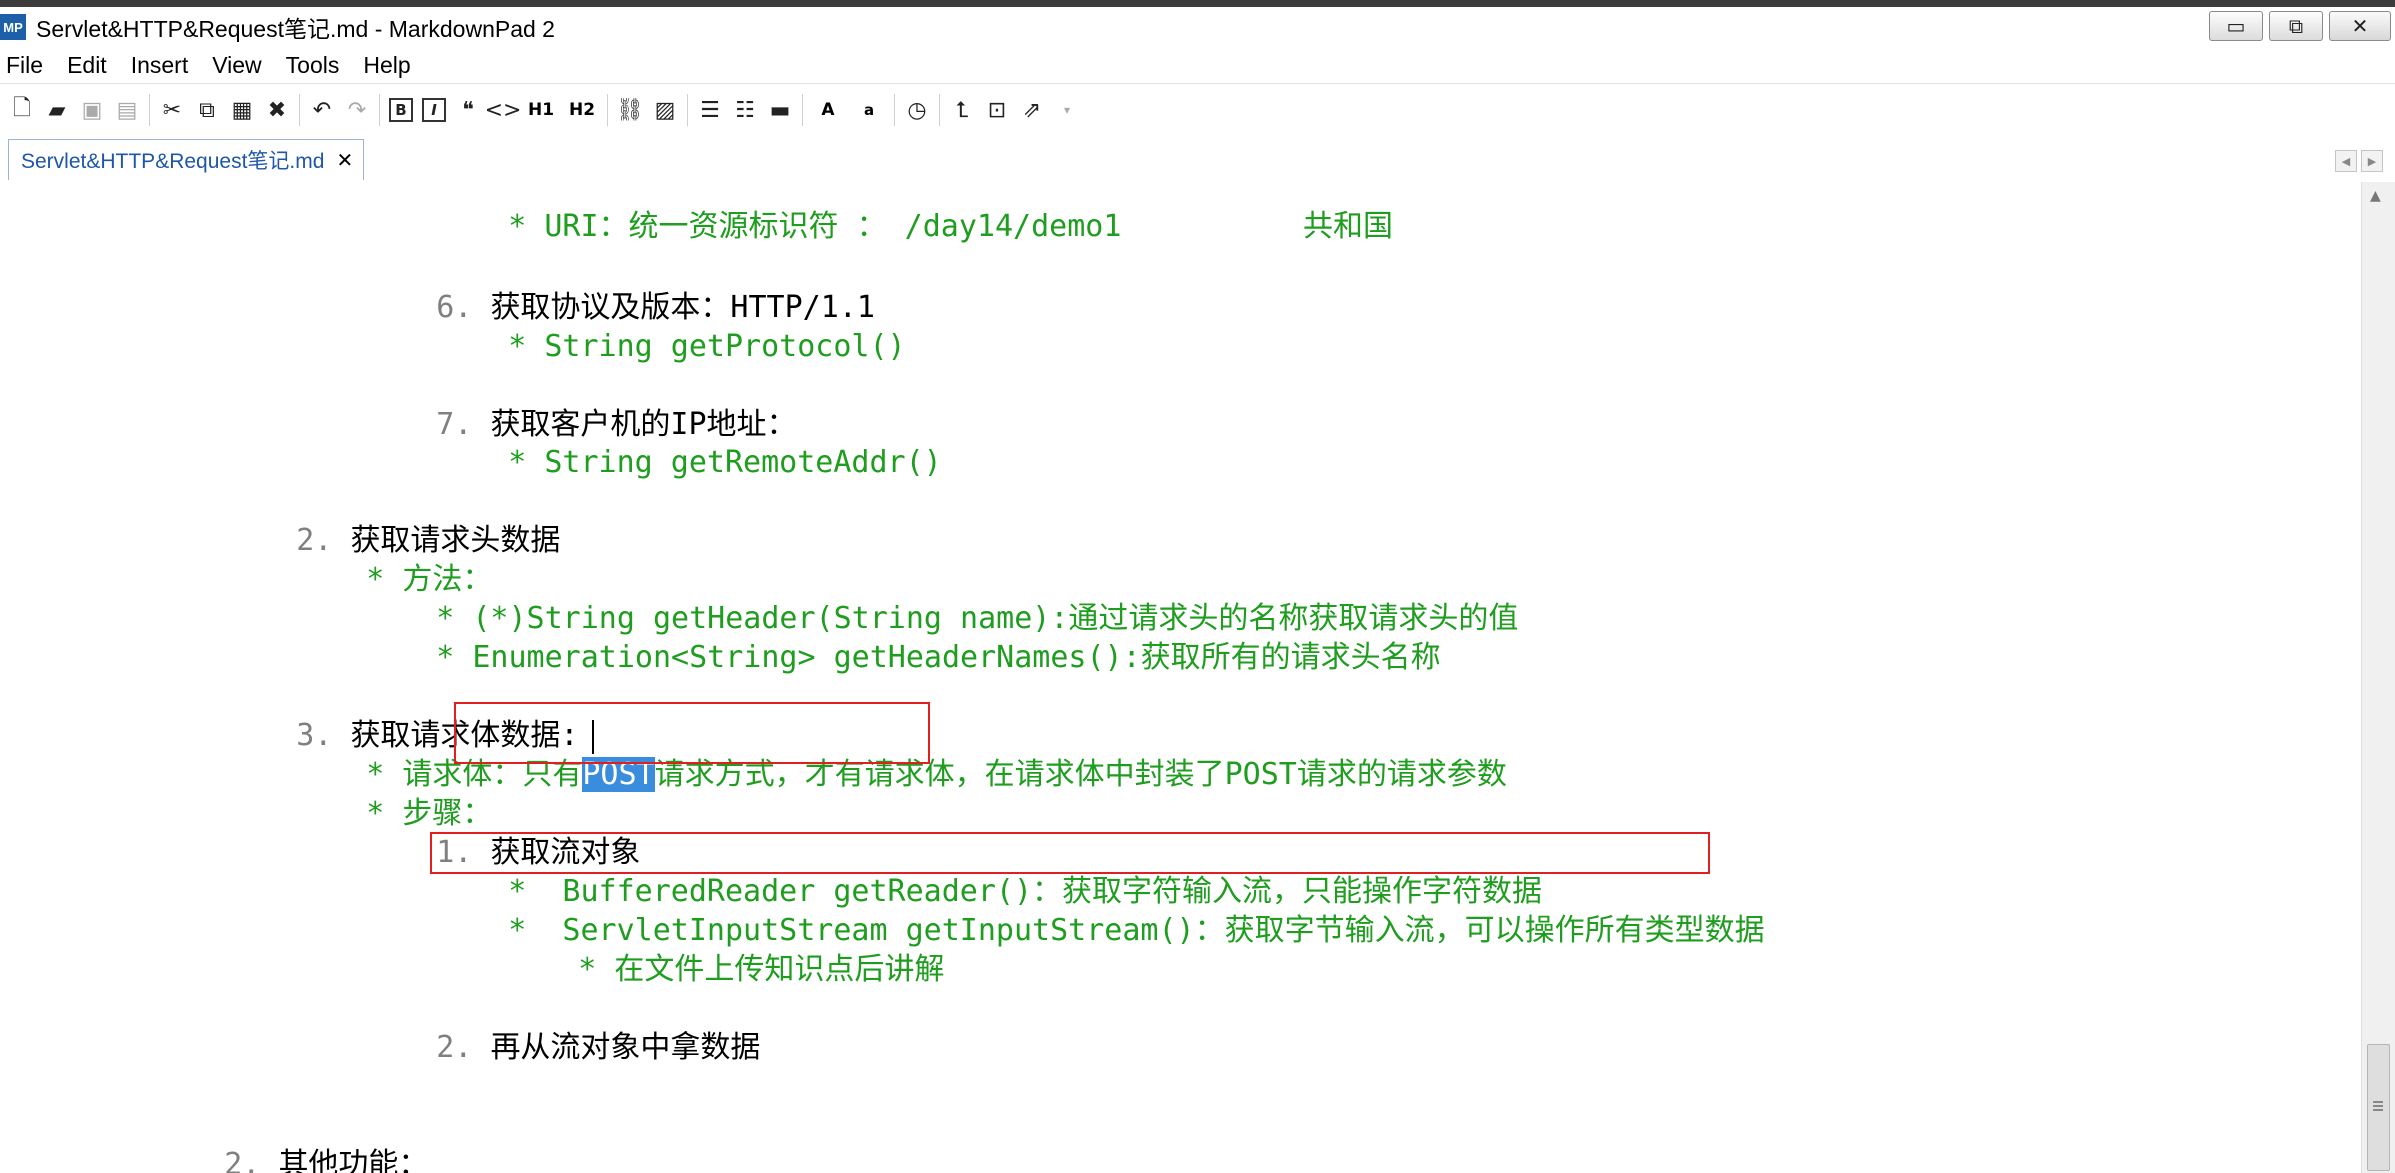 This screenshot has width=2395, height=1173. What do you see at coordinates (917, 110) in the screenshot?
I see `timestamp-clock-icon: ◷` at bounding box center [917, 110].